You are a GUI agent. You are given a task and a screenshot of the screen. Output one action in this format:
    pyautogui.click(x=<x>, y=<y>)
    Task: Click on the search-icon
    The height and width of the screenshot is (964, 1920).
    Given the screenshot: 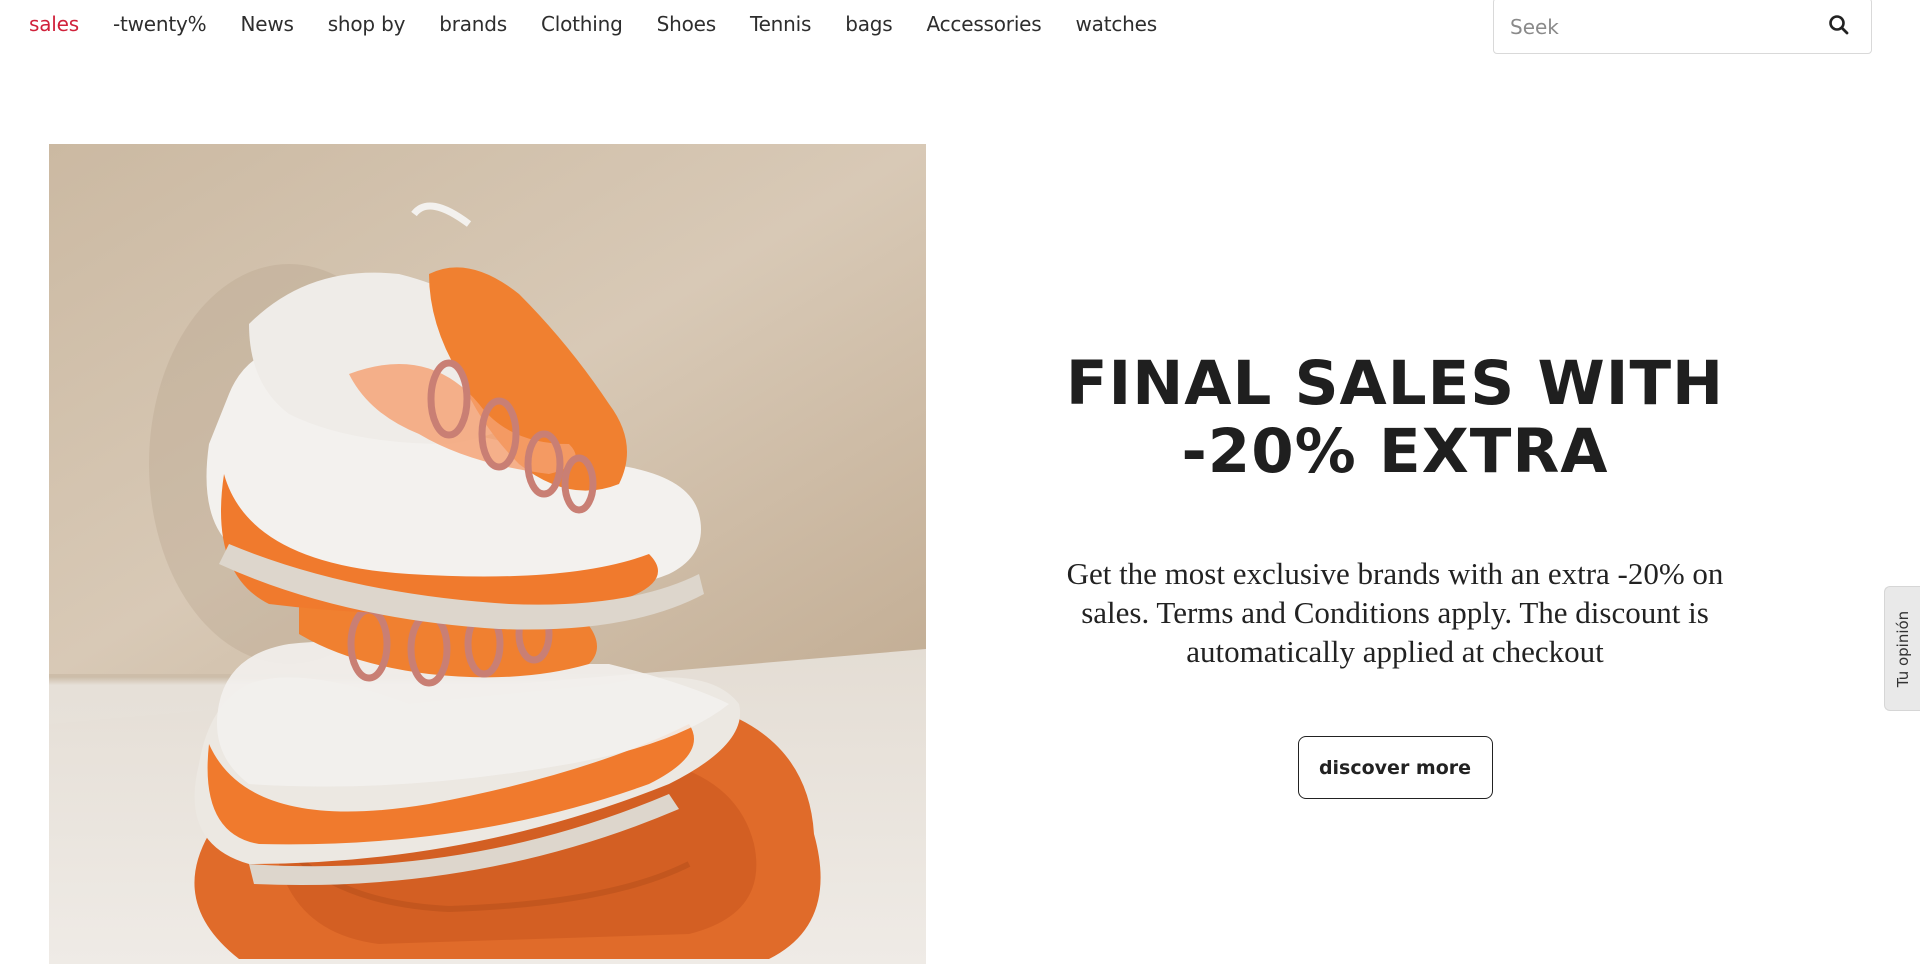 What is the action you would take?
    pyautogui.click(x=1839, y=25)
    